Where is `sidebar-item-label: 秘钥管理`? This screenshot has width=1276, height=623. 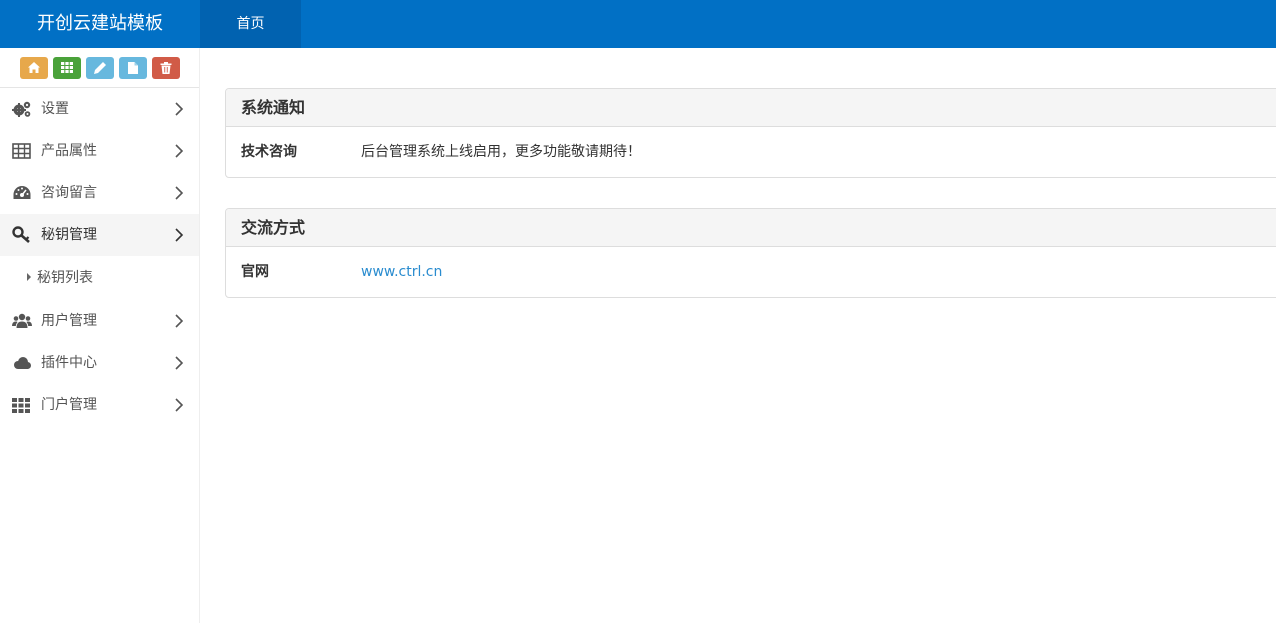 sidebar-item-label: 秘钥管理 is located at coordinates (69, 235).